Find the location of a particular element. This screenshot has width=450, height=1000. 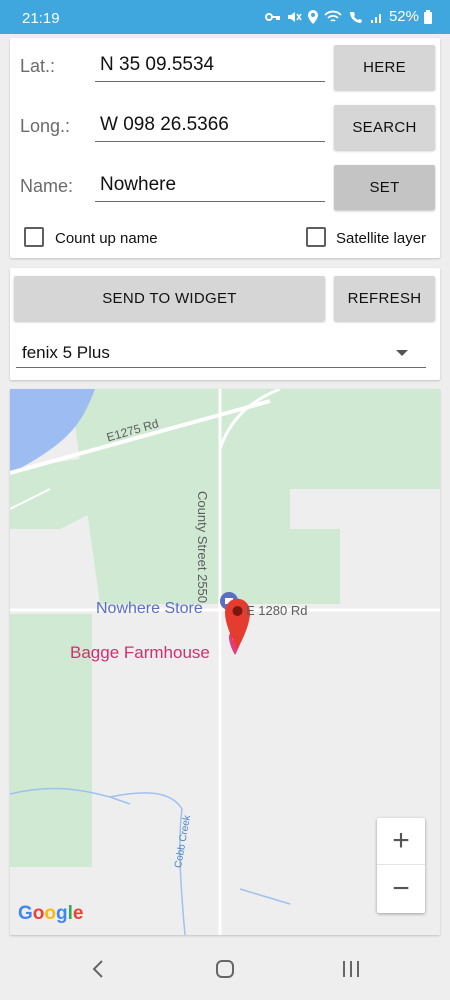

device-select-value: fenix 5 Plus is located at coordinates (66, 352).